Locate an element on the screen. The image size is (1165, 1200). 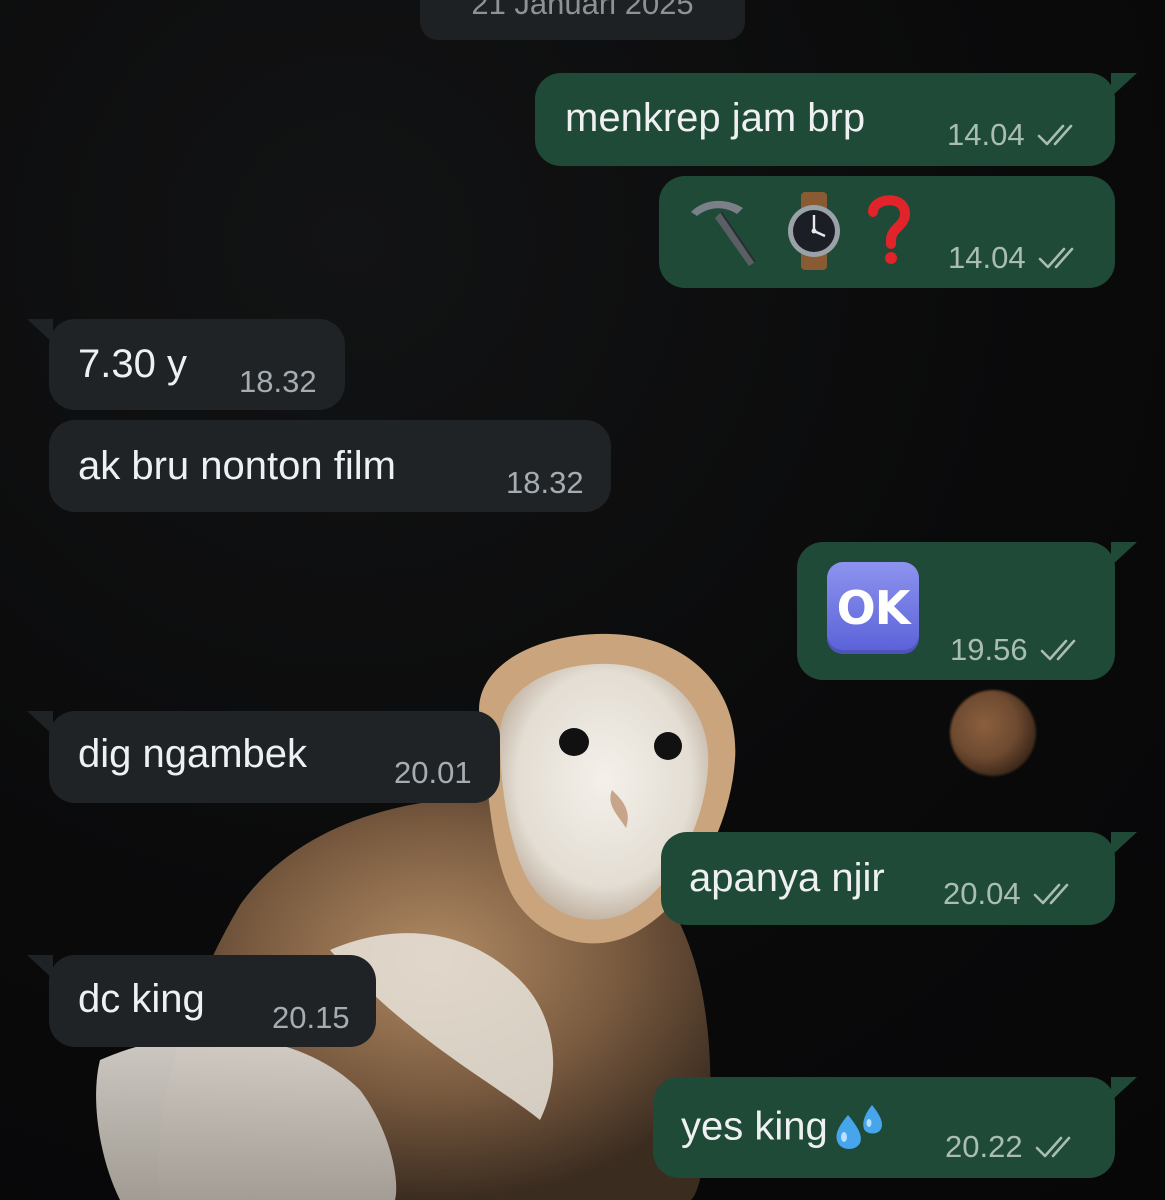
message-meta: 20.01 is located at coordinates (433, 773).